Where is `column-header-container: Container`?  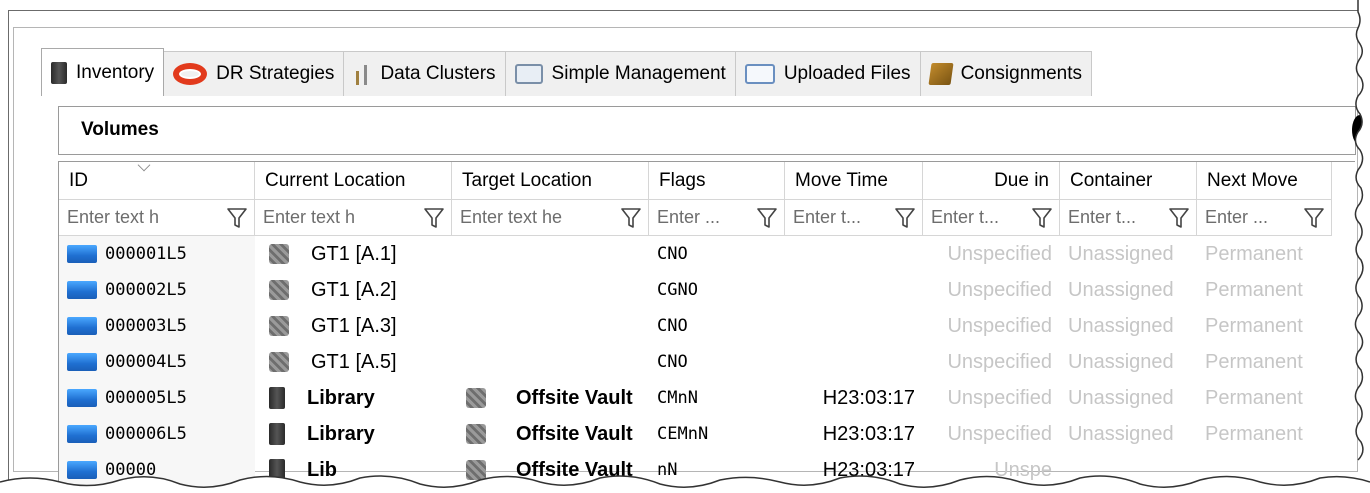
column-header-container: Container is located at coordinates (1128, 180).